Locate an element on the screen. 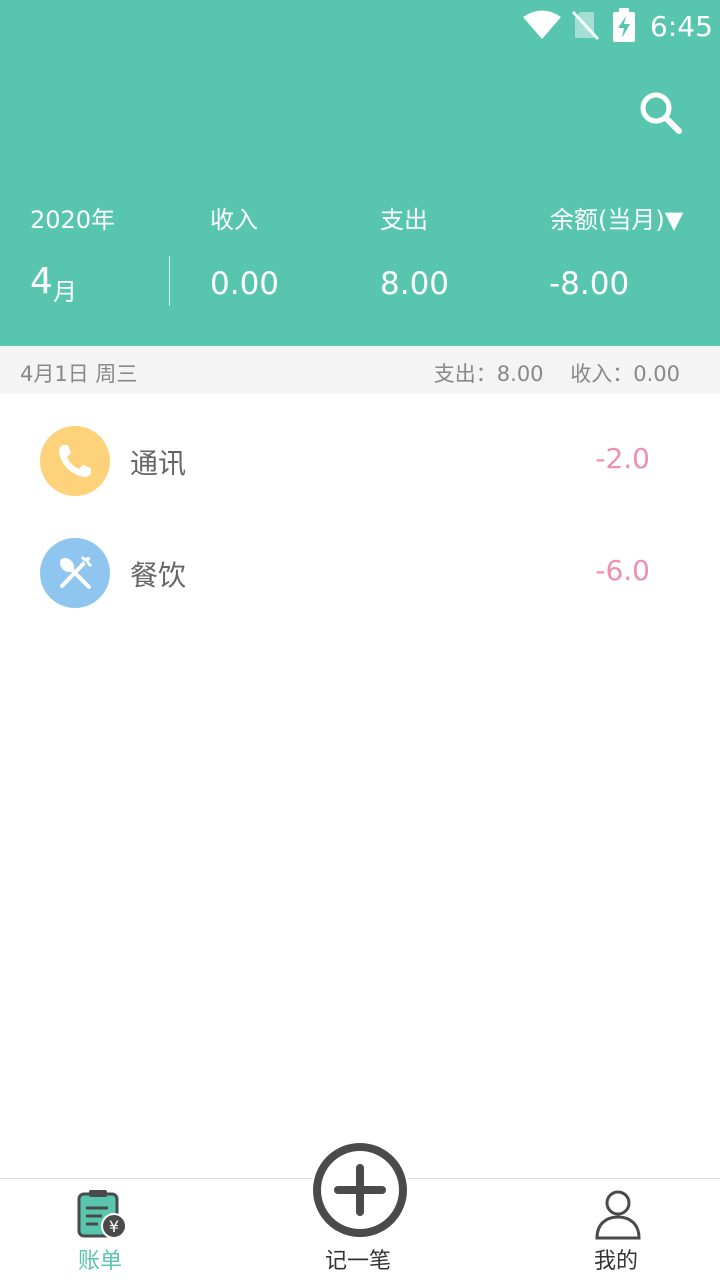 The width and height of the screenshot is (720, 1280). divider is located at coordinates (169, 281).